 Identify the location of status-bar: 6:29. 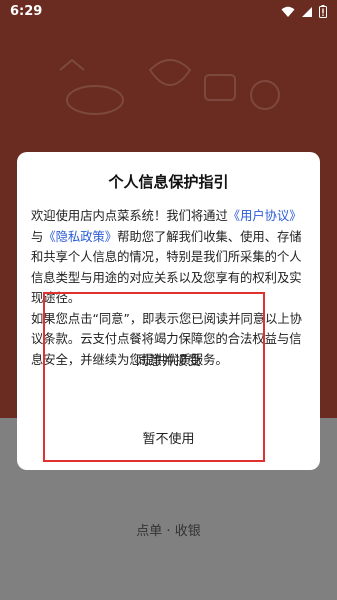
(168, 12).